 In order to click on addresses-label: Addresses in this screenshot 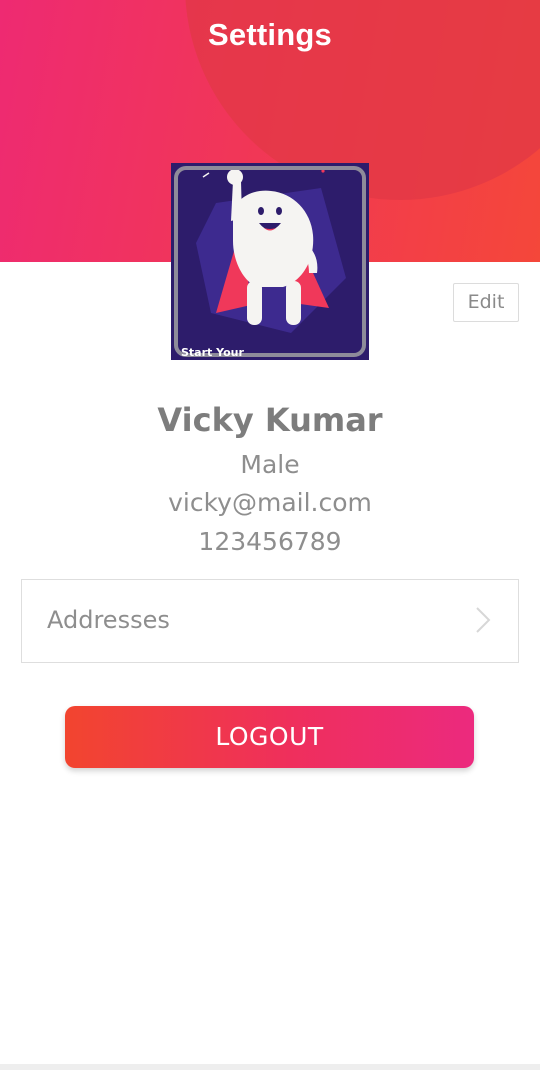, I will do `click(108, 620)`.